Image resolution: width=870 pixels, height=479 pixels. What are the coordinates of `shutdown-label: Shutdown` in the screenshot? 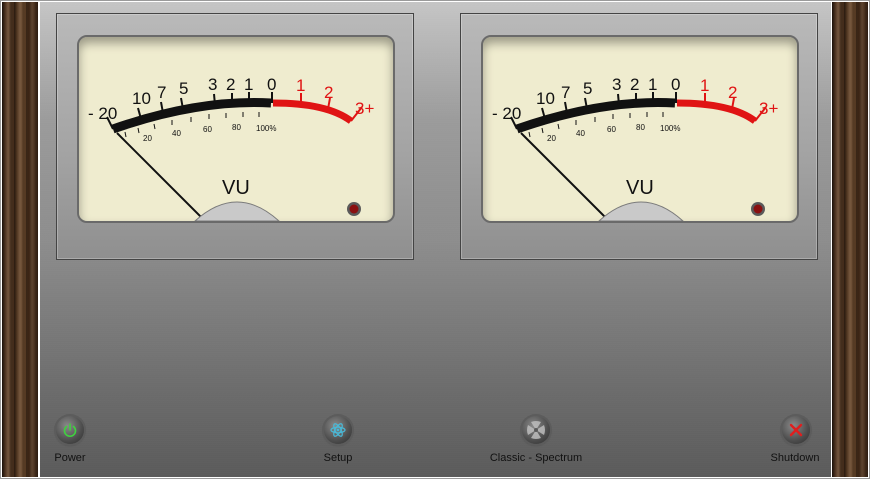 It's located at (795, 458).